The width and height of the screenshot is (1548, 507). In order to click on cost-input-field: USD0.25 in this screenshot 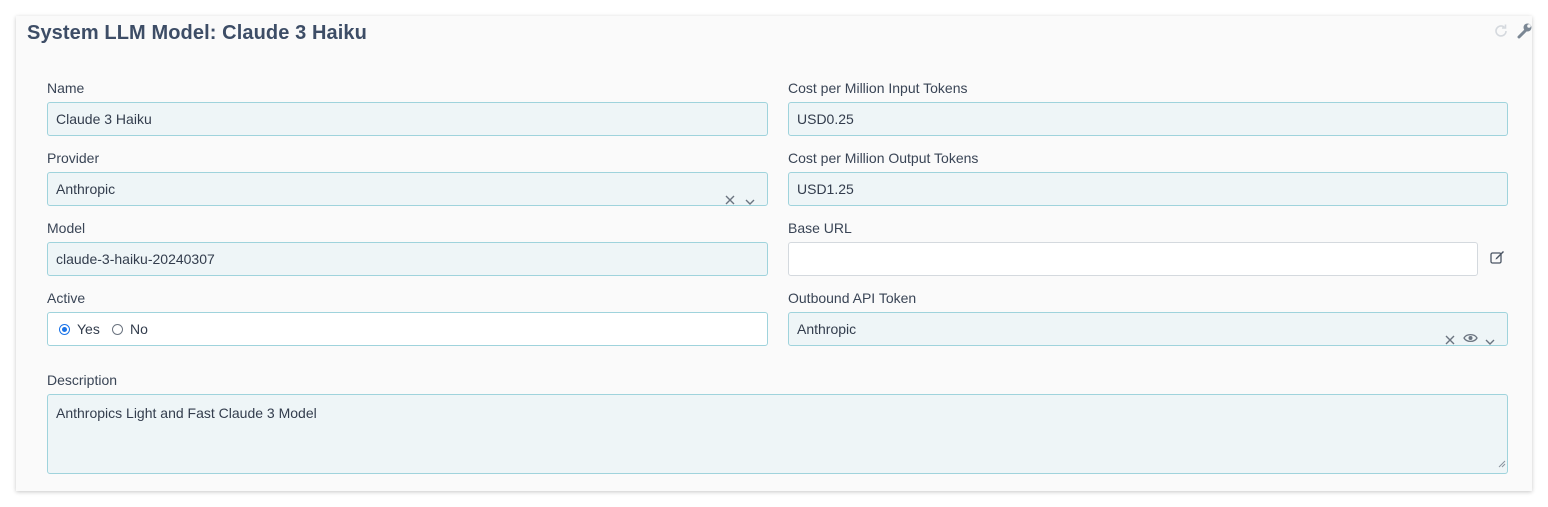, I will do `click(1148, 119)`.